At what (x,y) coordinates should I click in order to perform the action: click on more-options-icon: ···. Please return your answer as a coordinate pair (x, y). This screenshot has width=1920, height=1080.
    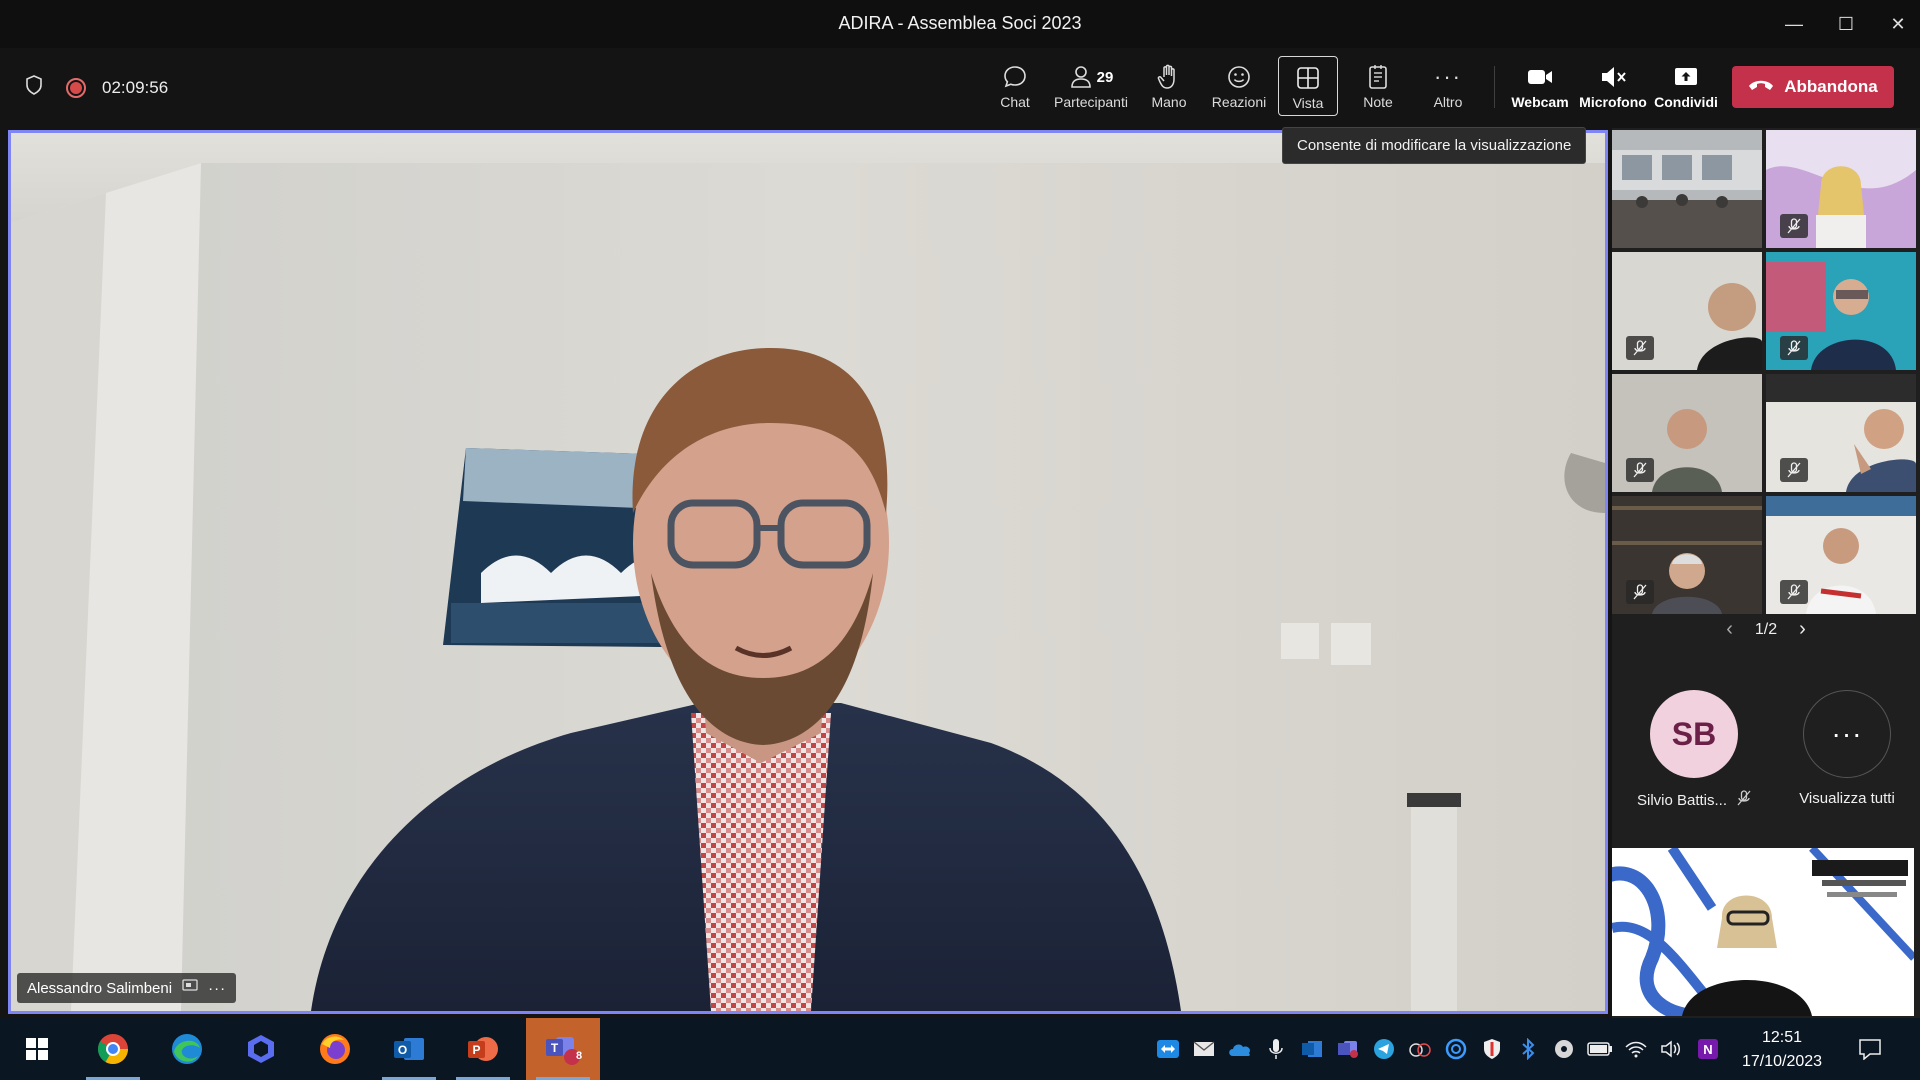
    Looking at the image, I should click on (217, 988).